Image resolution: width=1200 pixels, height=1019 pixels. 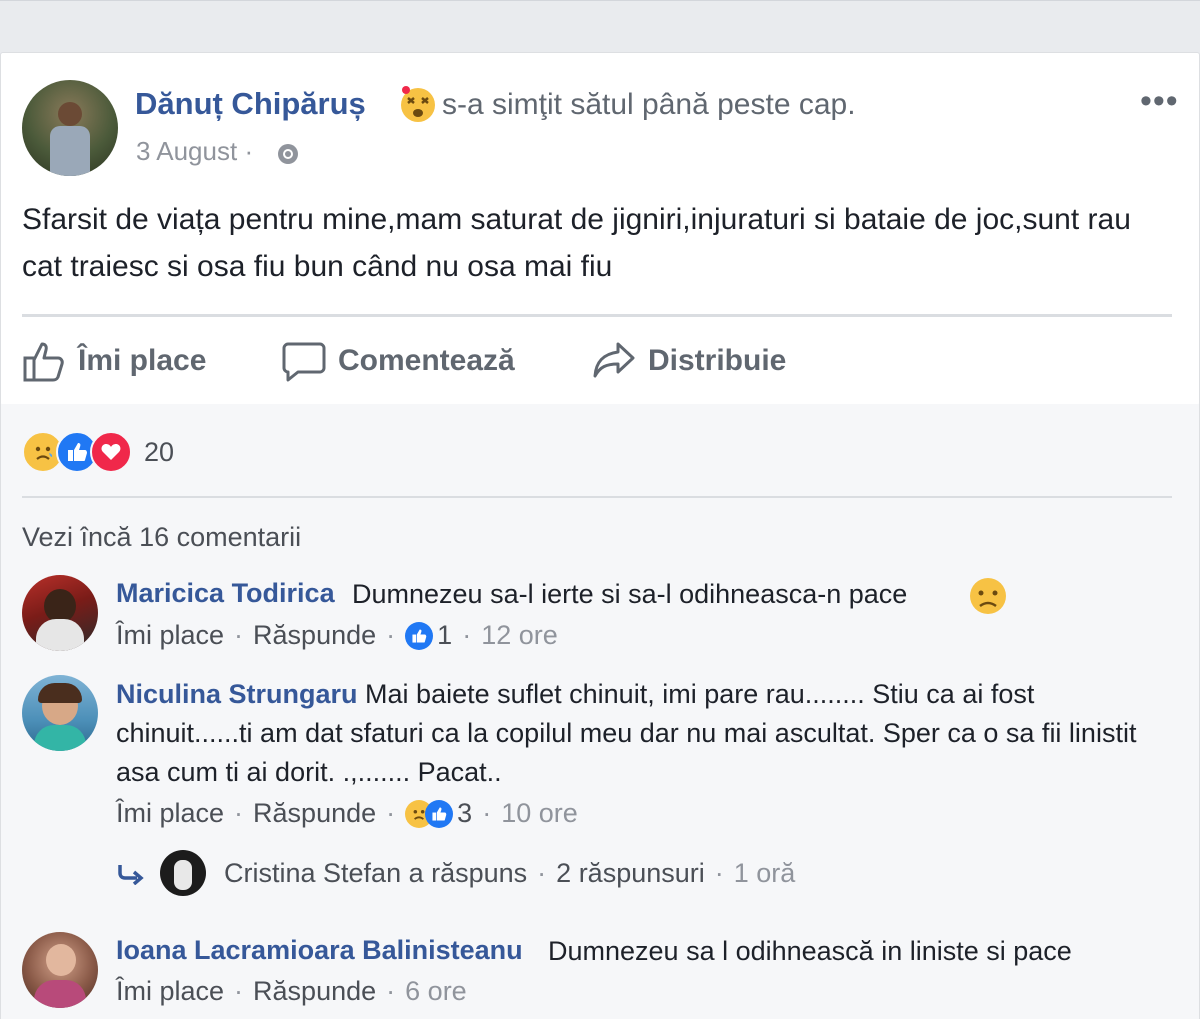 I want to click on comment-meta: Îmi place · Răspunde · 6 ore, so click(x=291, y=991).